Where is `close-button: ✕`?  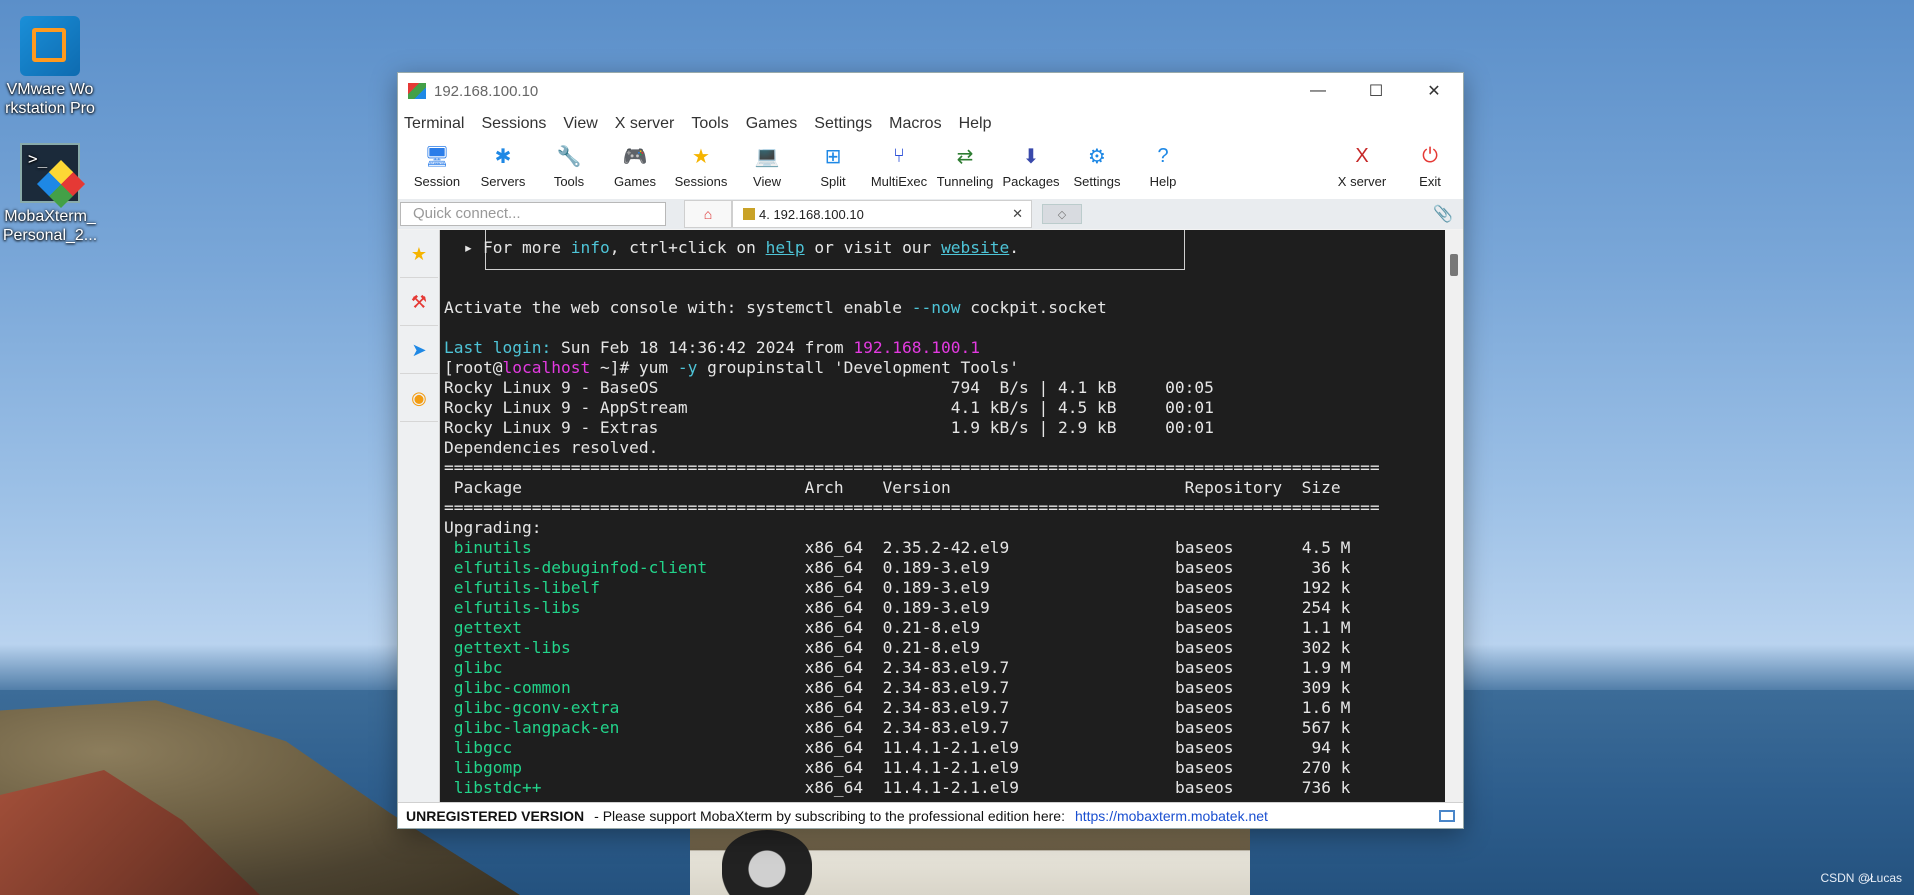 close-button: ✕ is located at coordinates (1434, 91).